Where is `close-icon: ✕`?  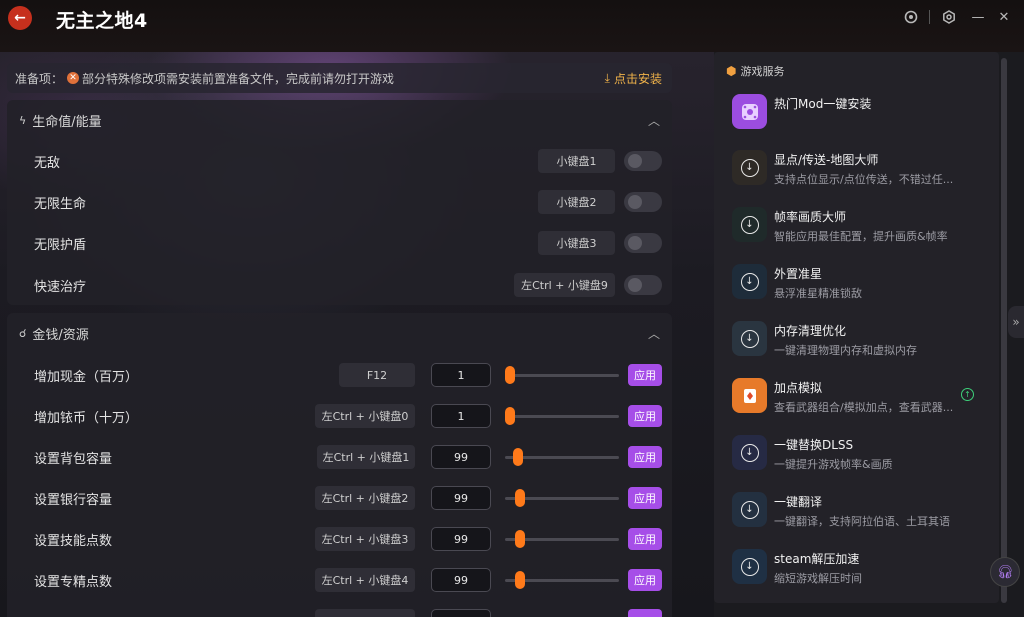 close-icon: ✕ is located at coordinates (1004, 17).